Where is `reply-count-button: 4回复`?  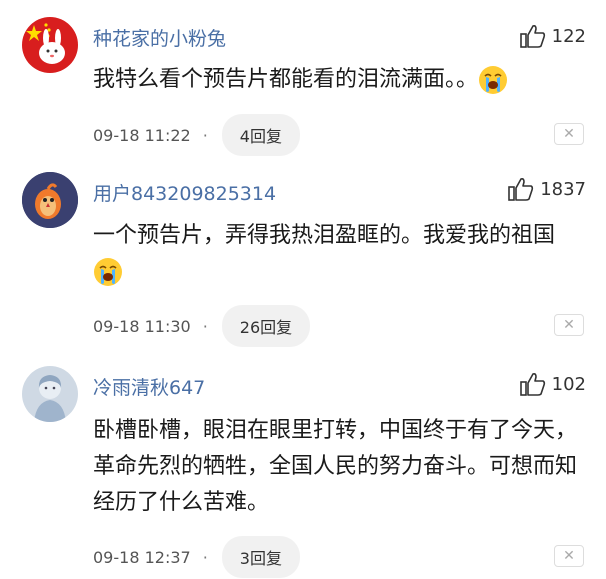 reply-count-button: 4回复 is located at coordinates (260, 135).